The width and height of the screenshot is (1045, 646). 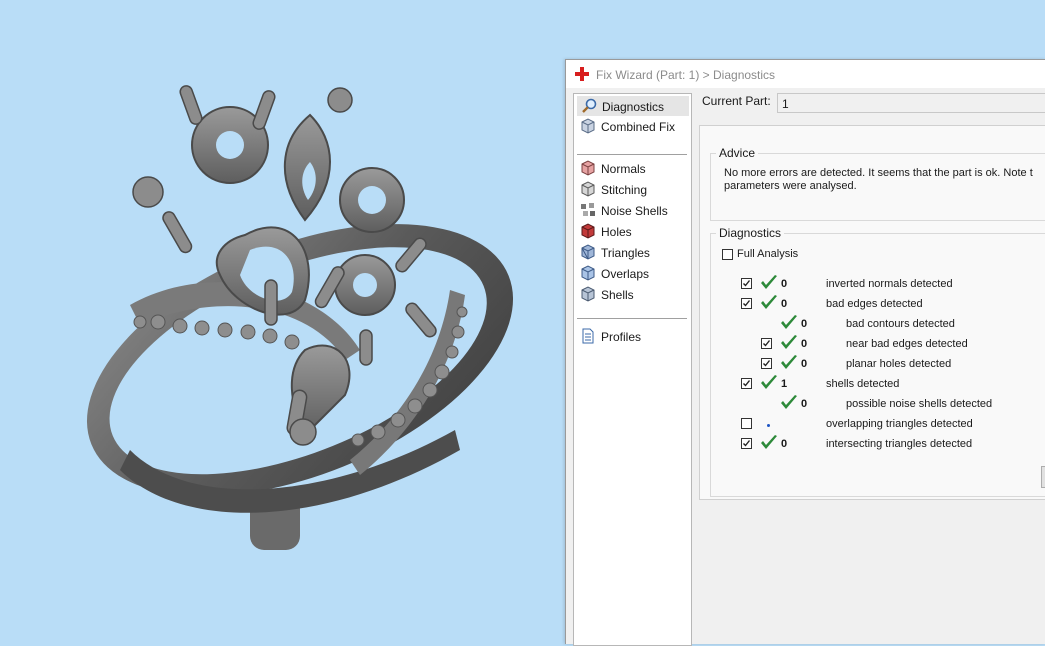 What do you see at coordinates (784, 384) in the screenshot?
I see `shells-count: 1` at bounding box center [784, 384].